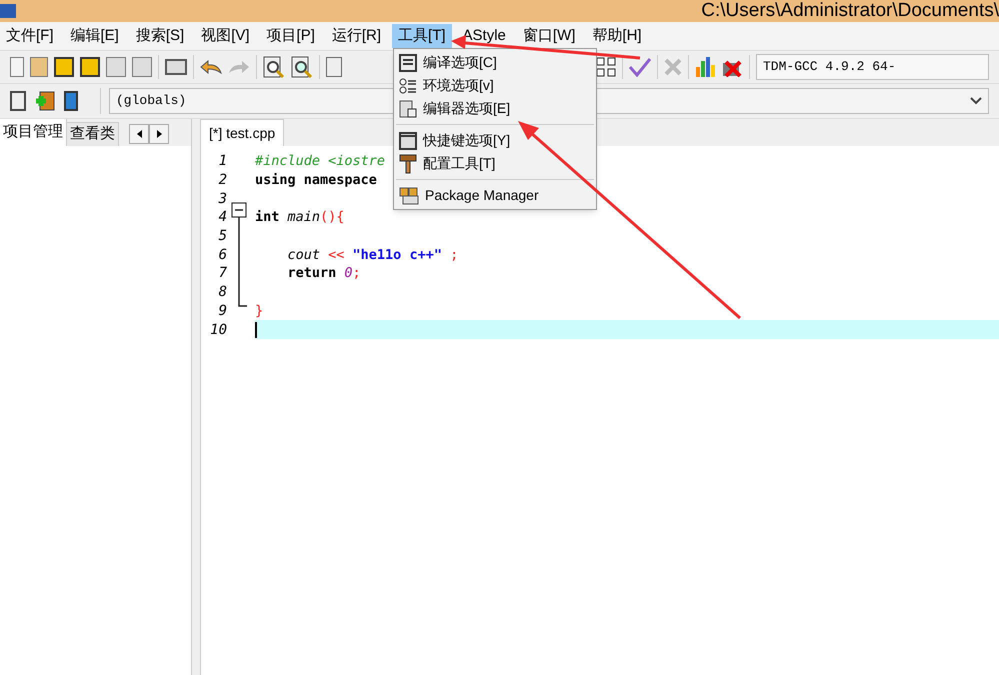  Describe the element at coordinates (222, 199) in the screenshot. I see `line-number: 3` at that location.